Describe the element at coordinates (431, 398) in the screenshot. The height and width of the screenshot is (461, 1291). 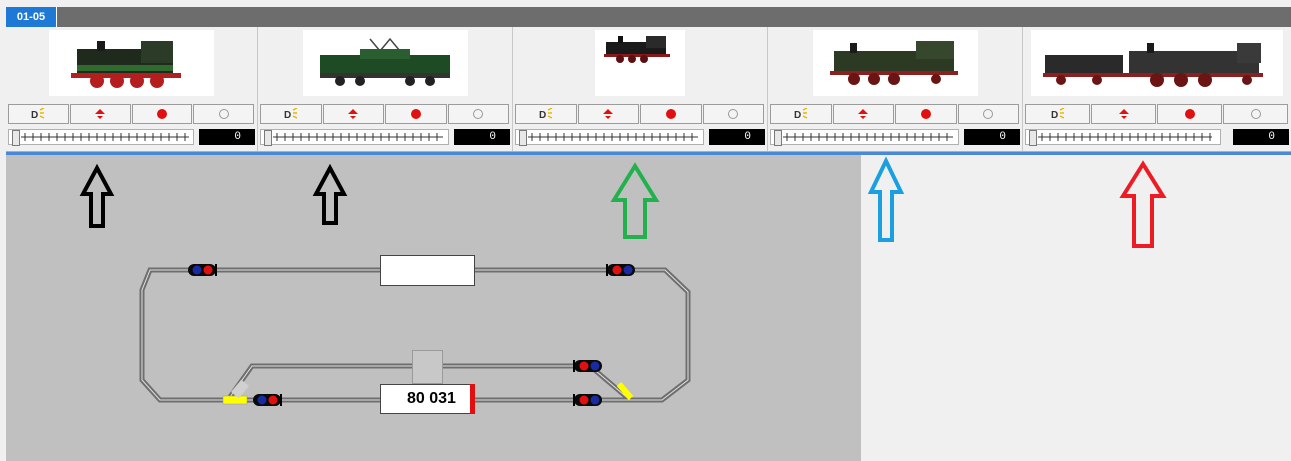
I see `block-loco-label: 80 031` at that location.